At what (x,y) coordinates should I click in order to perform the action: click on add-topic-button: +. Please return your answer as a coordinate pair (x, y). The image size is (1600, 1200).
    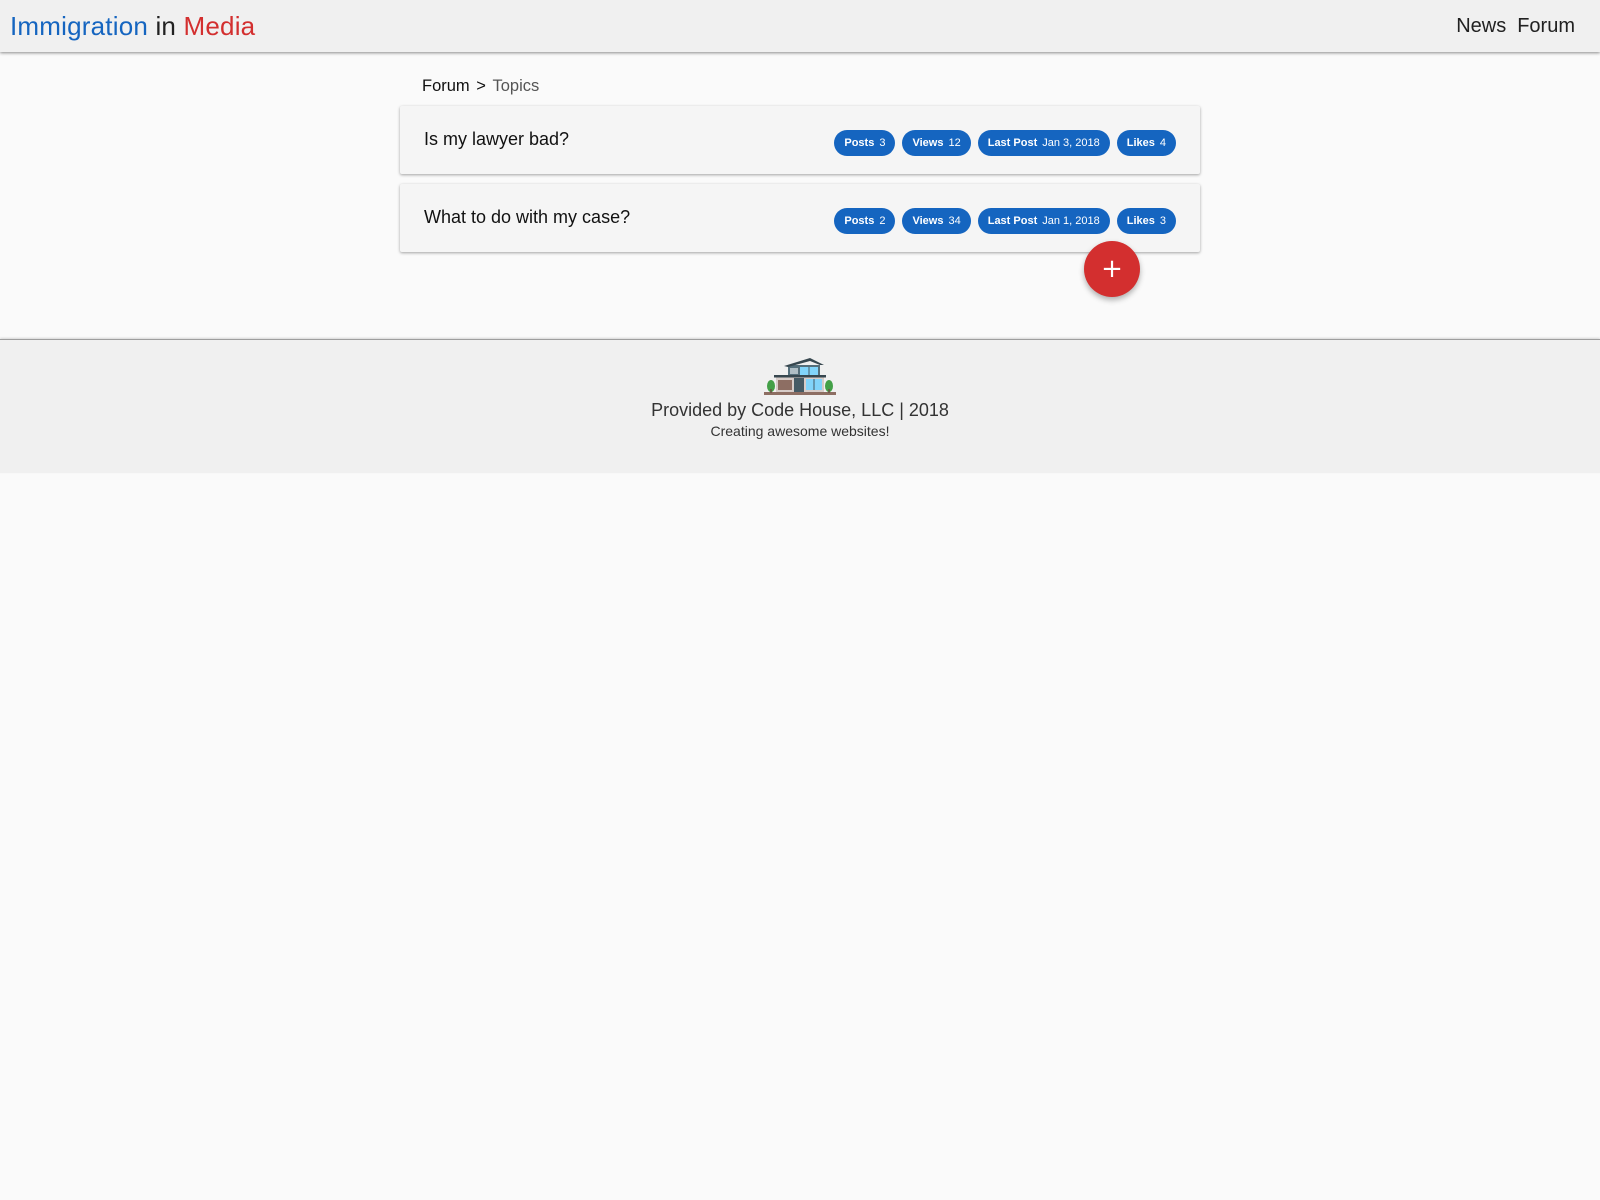
    Looking at the image, I should click on (1112, 269).